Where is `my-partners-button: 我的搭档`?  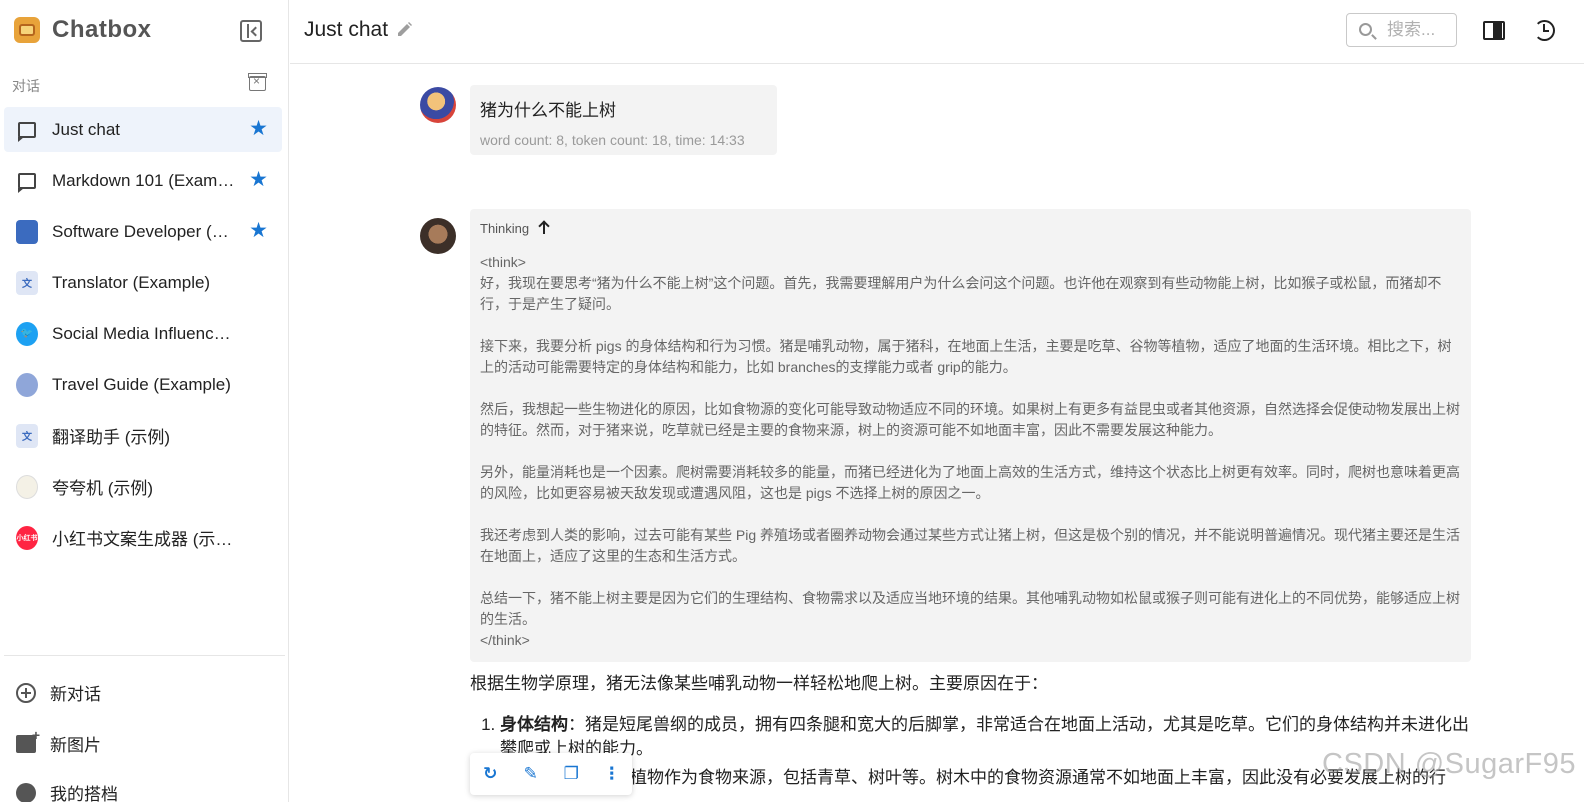
my-partners-button: 我的搭档 is located at coordinates (67, 791).